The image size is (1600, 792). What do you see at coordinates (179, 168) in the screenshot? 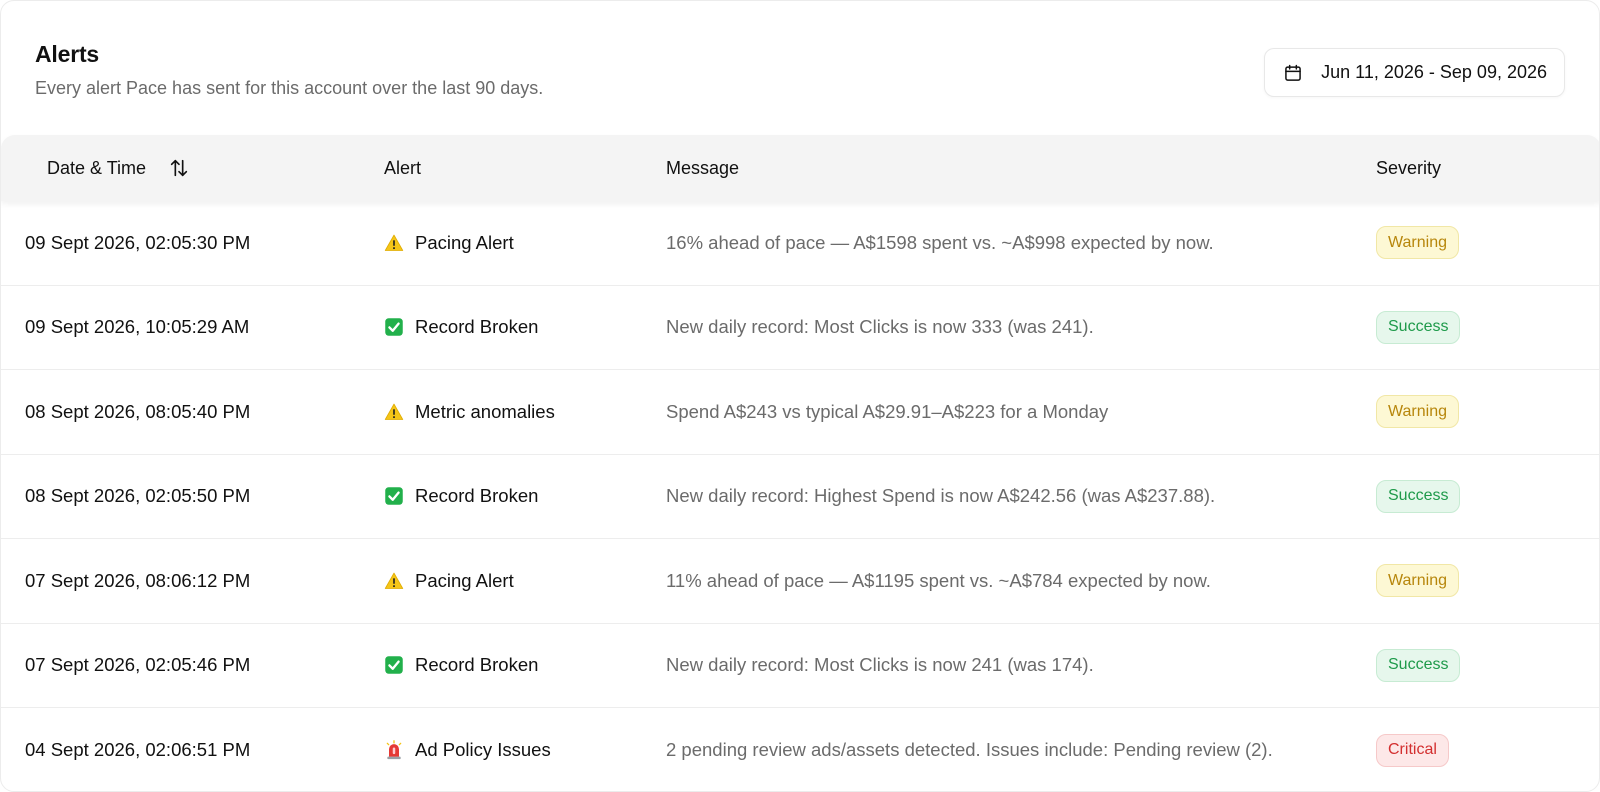
I see `sort-icon` at bounding box center [179, 168].